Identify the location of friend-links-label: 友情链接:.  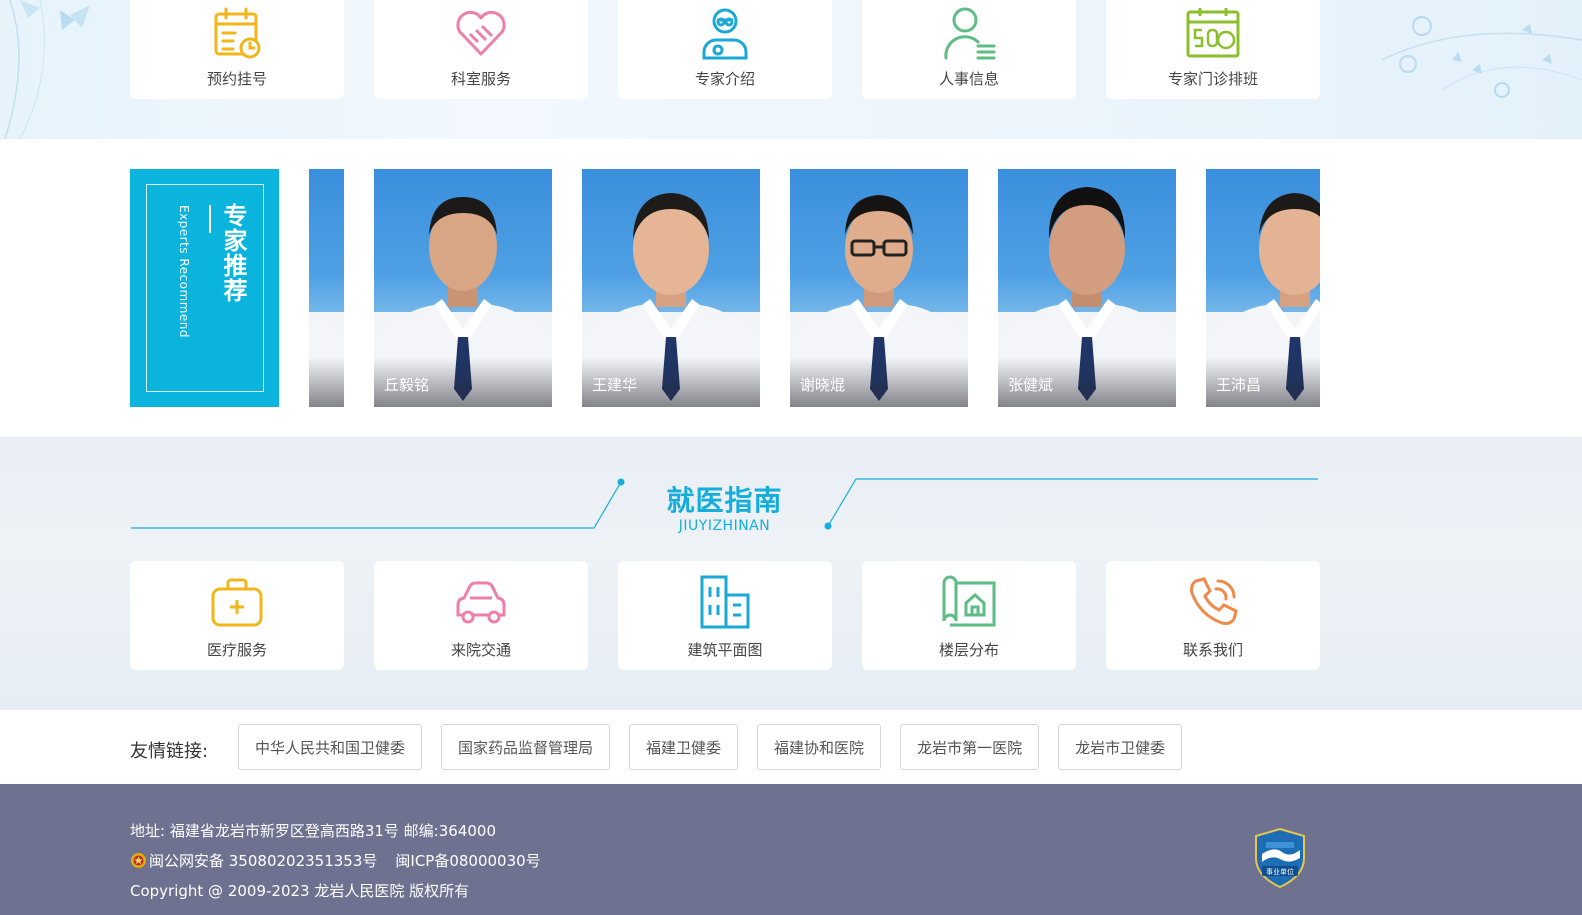
(169, 751).